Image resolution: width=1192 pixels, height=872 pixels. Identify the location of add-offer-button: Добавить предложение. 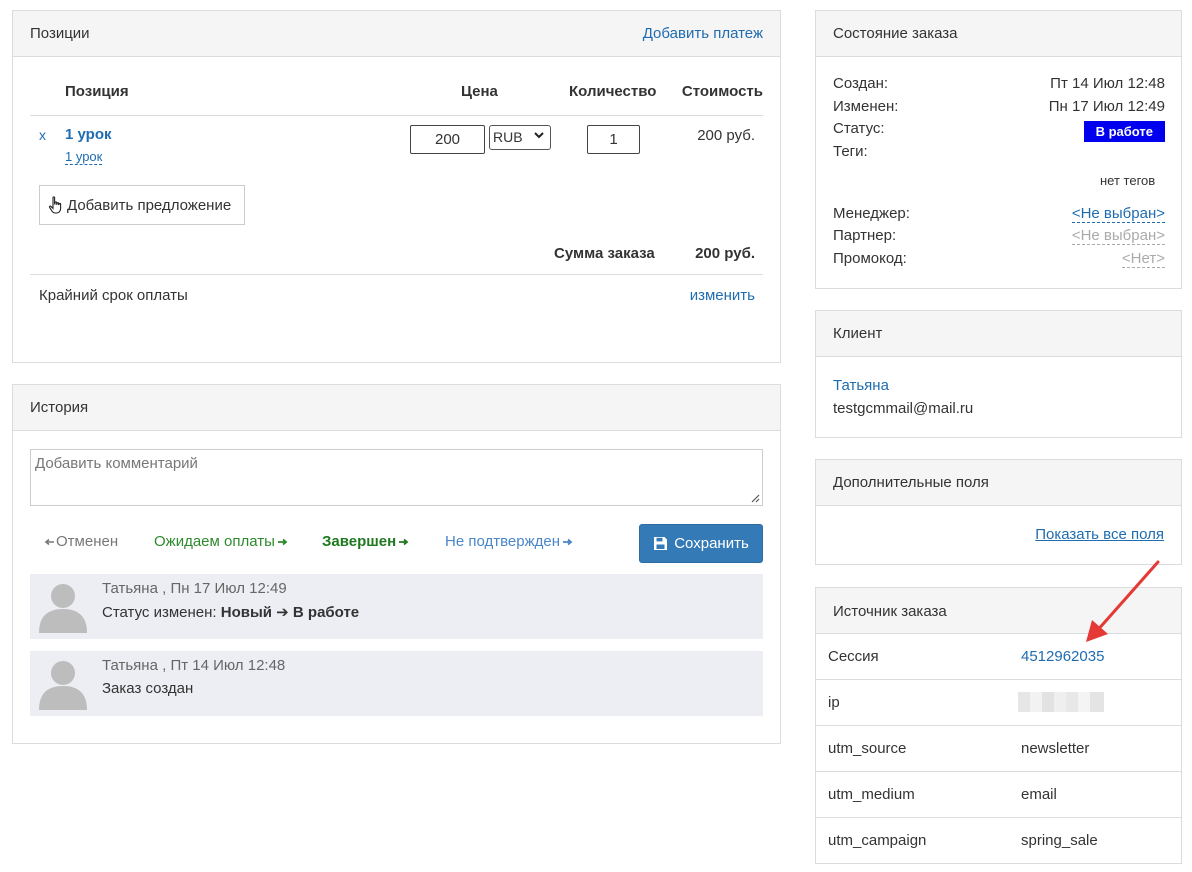
(142, 205).